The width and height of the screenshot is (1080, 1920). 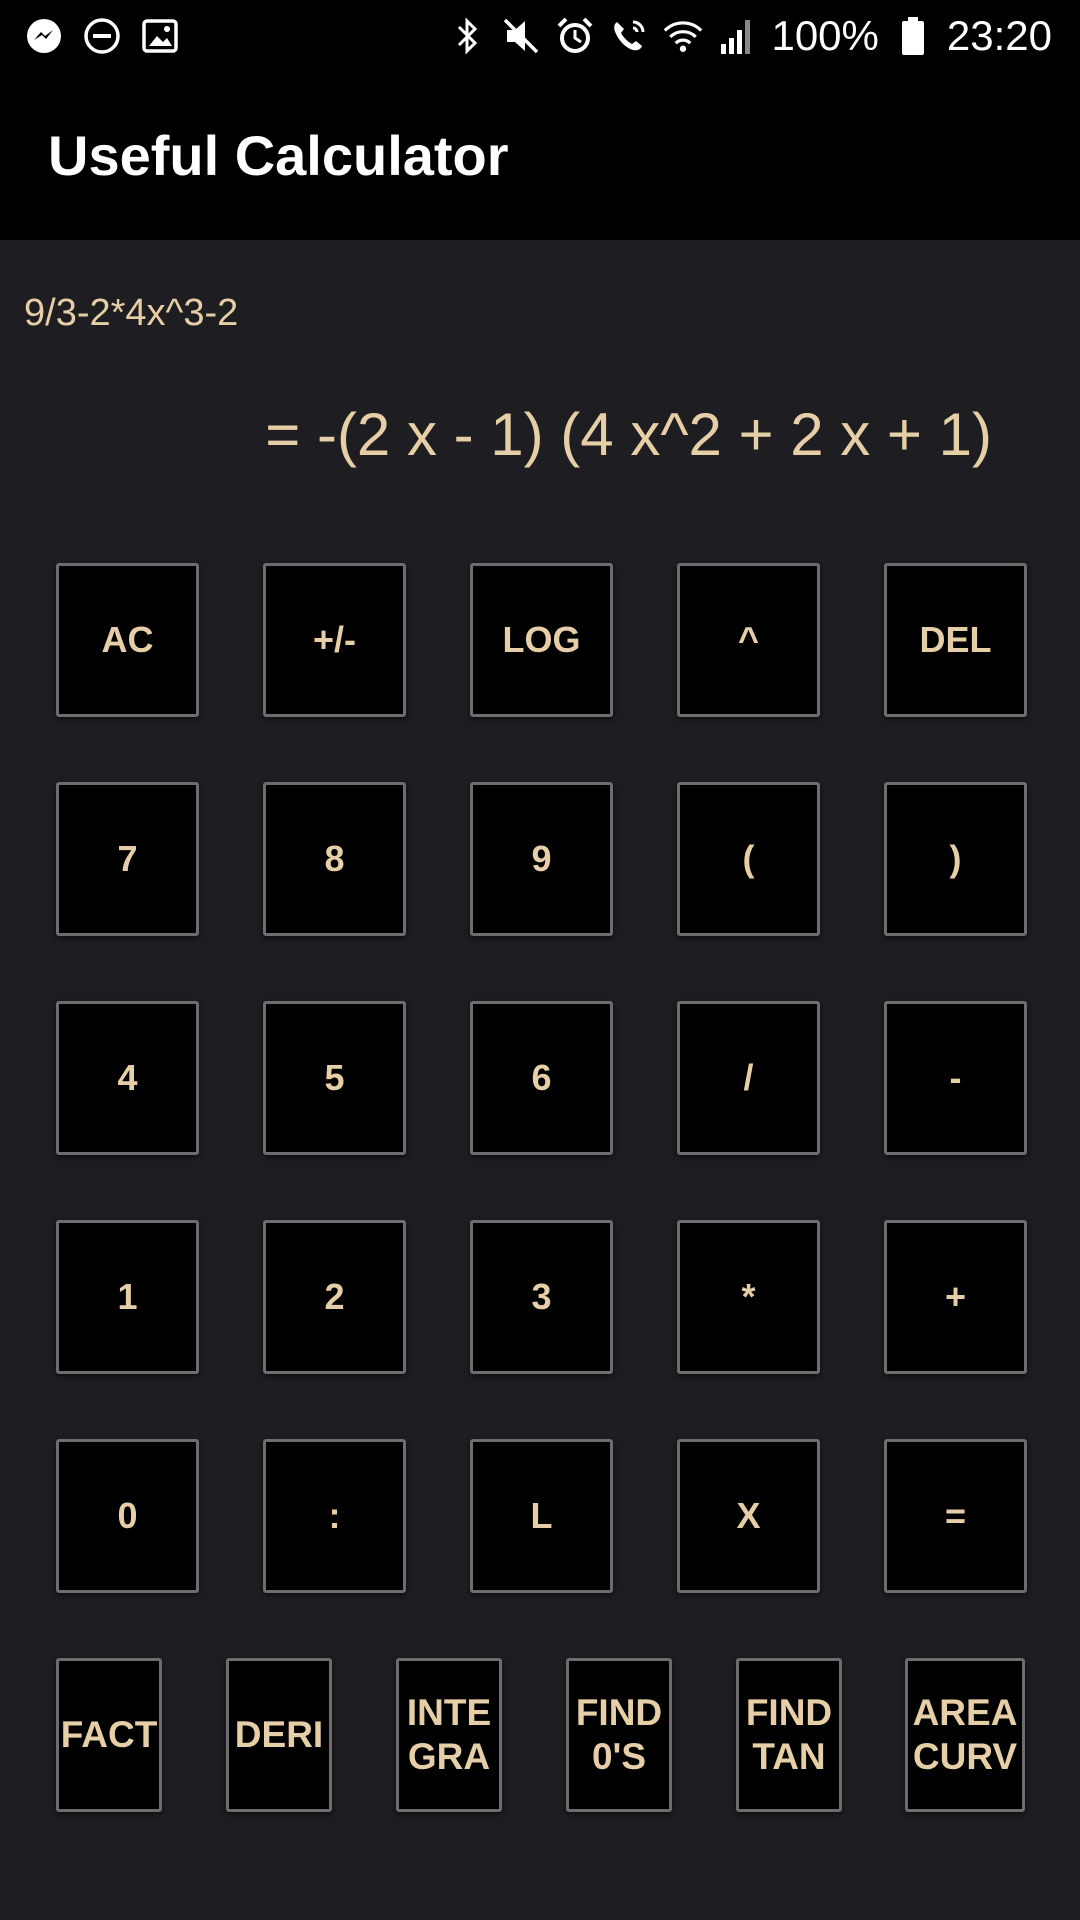 What do you see at coordinates (575, 36) in the screenshot?
I see `alarm-icon` at bounding box center [575, 36].